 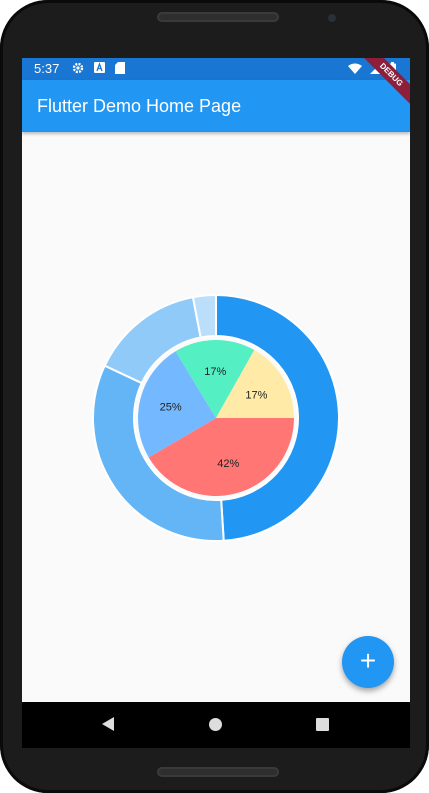 What do you see at coordinates (216, 69) in the screenshot?
I see `status-bar: 5:37` at bounding box center [216, 69].